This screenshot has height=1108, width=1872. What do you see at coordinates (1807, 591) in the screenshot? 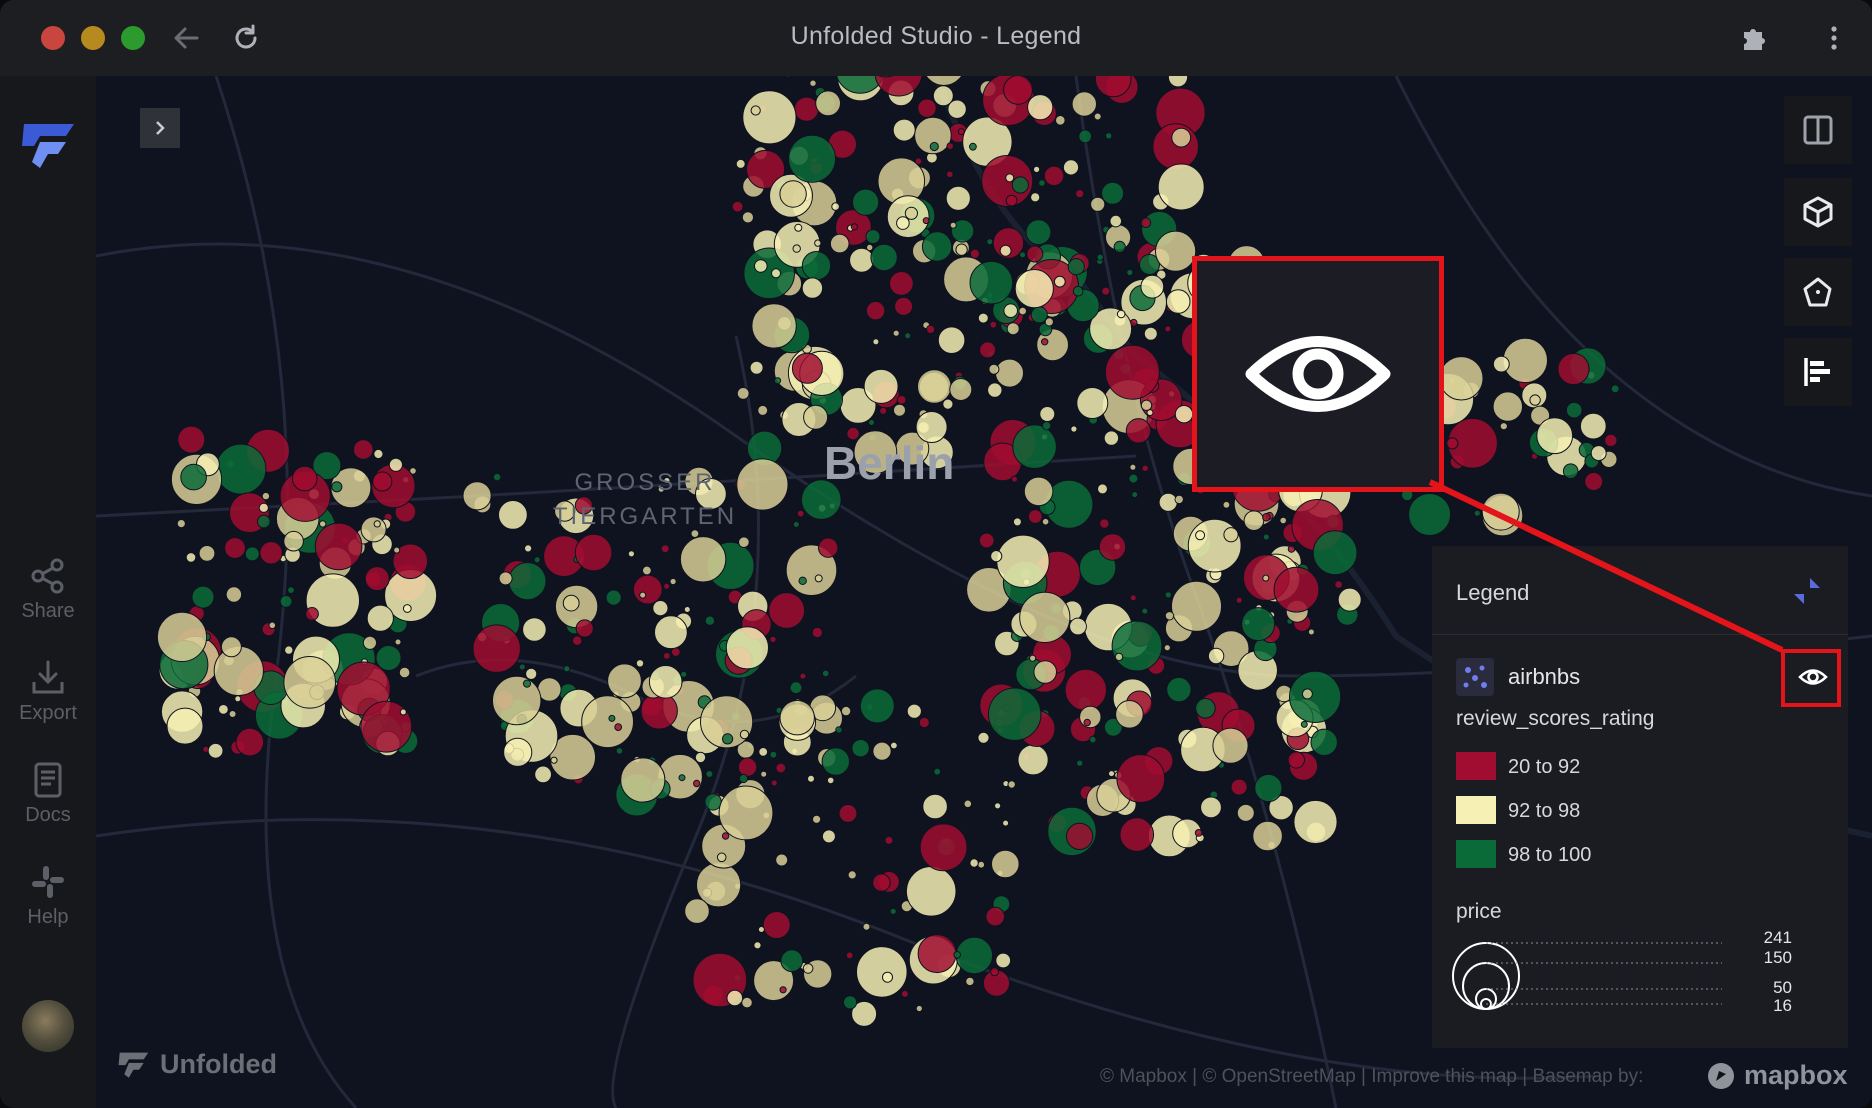
I see `collapse-legend-icon` at bounding box center [1807, 591].